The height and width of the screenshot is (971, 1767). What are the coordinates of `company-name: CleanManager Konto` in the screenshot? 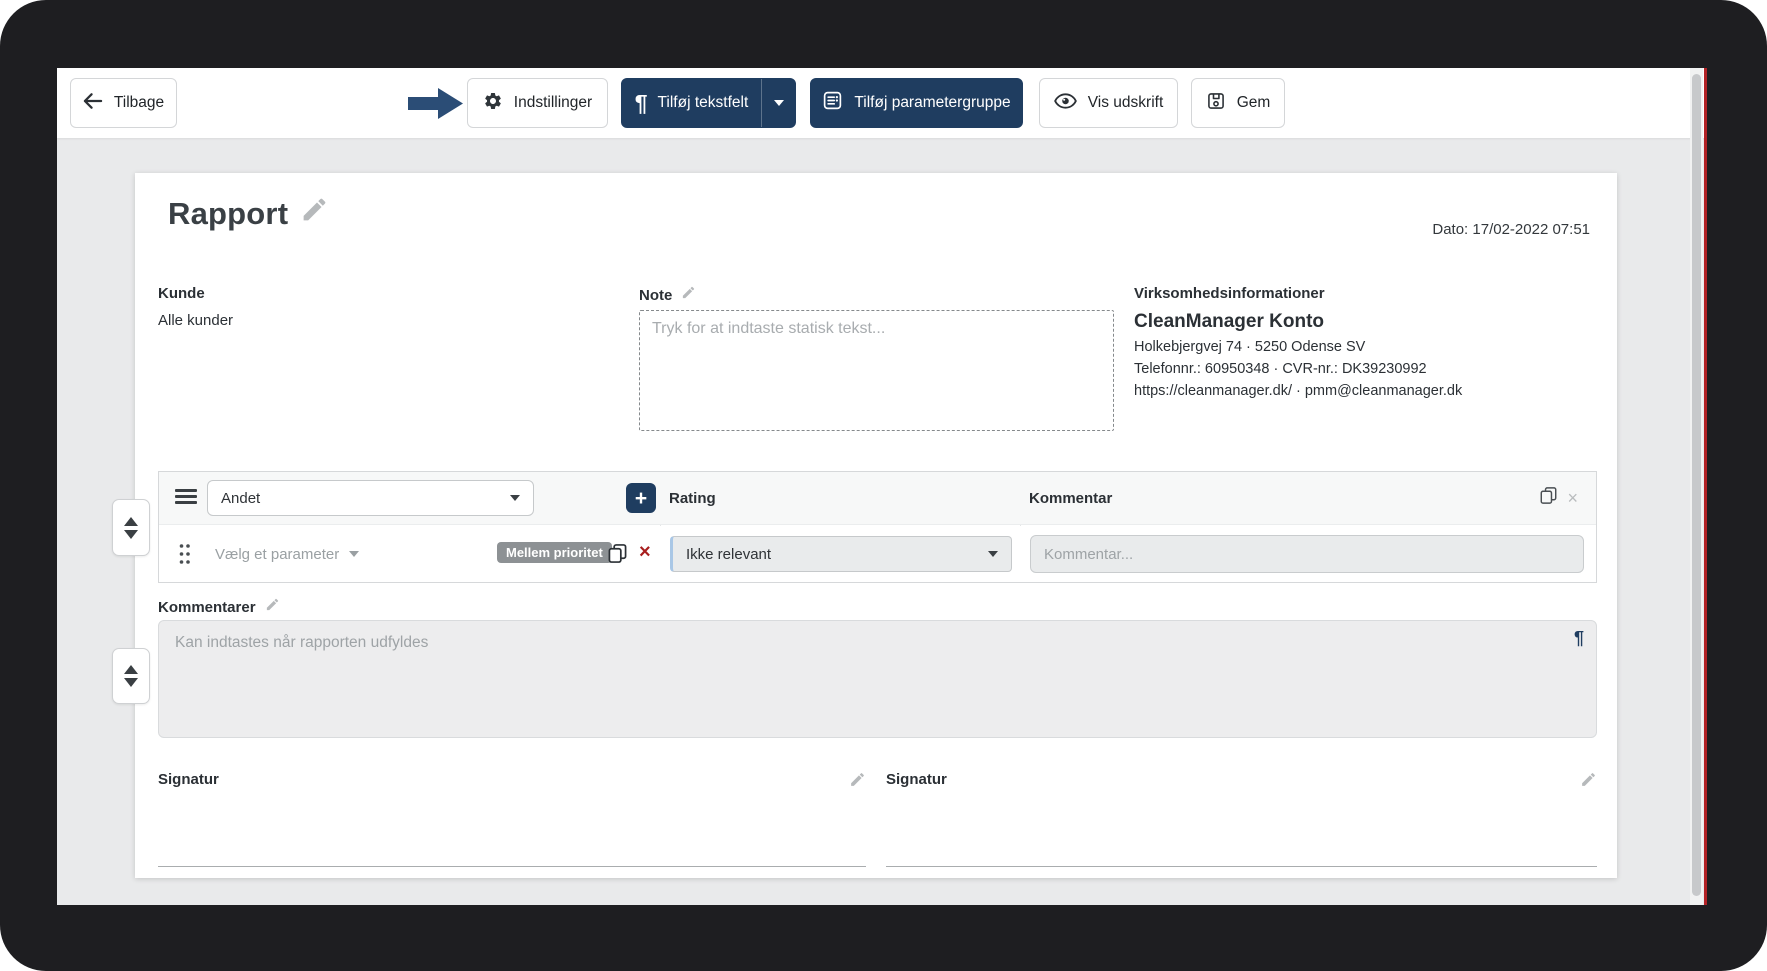 It's located at (1229, 321).